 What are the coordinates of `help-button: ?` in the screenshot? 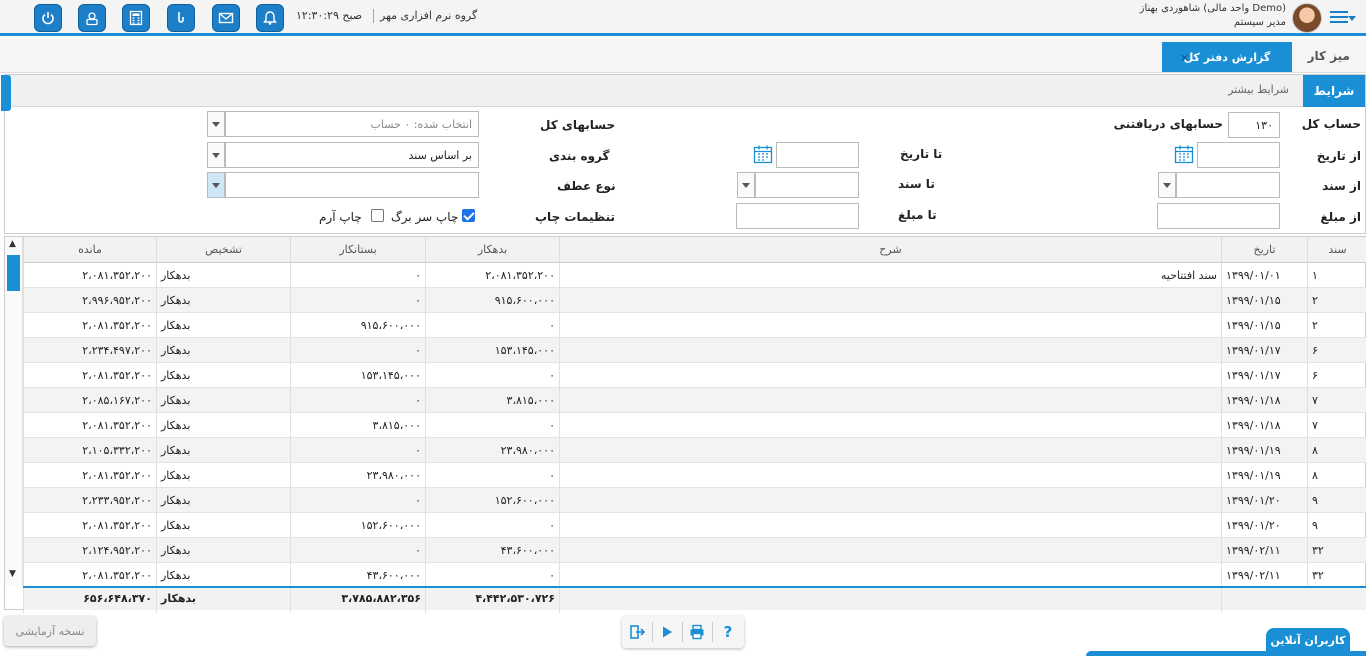 It's located at (728, 632).